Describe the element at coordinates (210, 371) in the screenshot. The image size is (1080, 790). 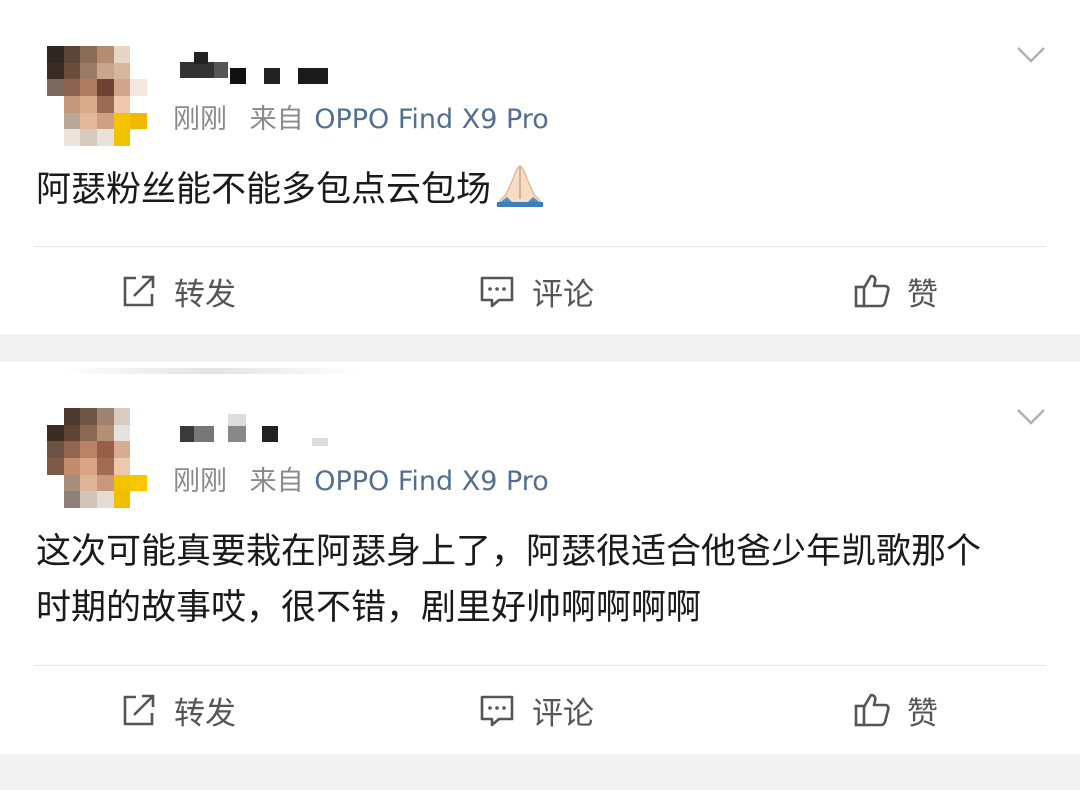
I see `card-edge` at that location.